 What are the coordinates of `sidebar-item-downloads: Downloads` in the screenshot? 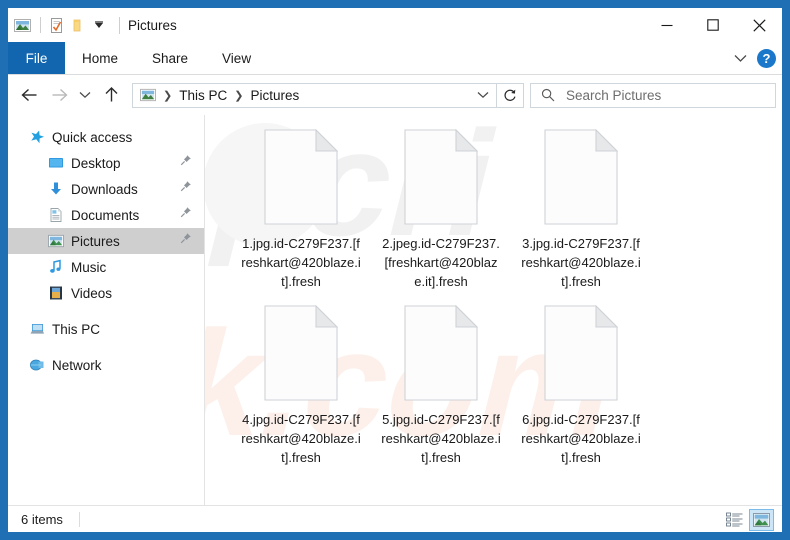 It's located at (106, 189).